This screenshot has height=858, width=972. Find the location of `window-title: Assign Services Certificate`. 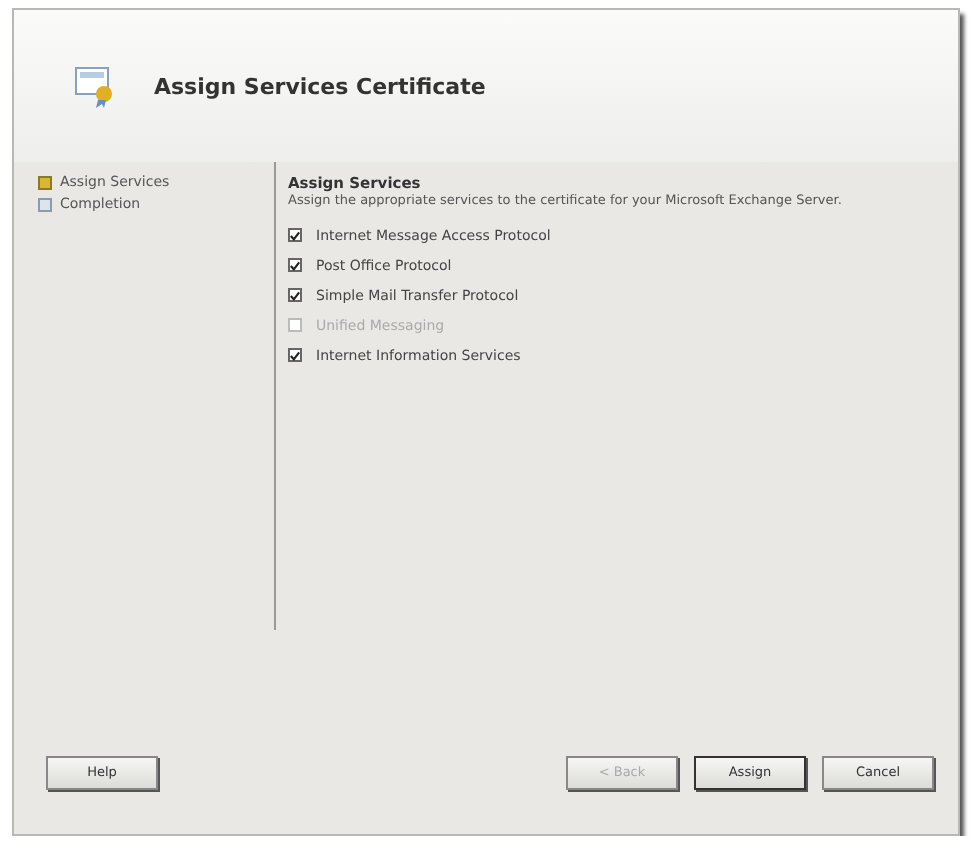

window-title: Assign Services Certificate is located at coordinates (320, 86).